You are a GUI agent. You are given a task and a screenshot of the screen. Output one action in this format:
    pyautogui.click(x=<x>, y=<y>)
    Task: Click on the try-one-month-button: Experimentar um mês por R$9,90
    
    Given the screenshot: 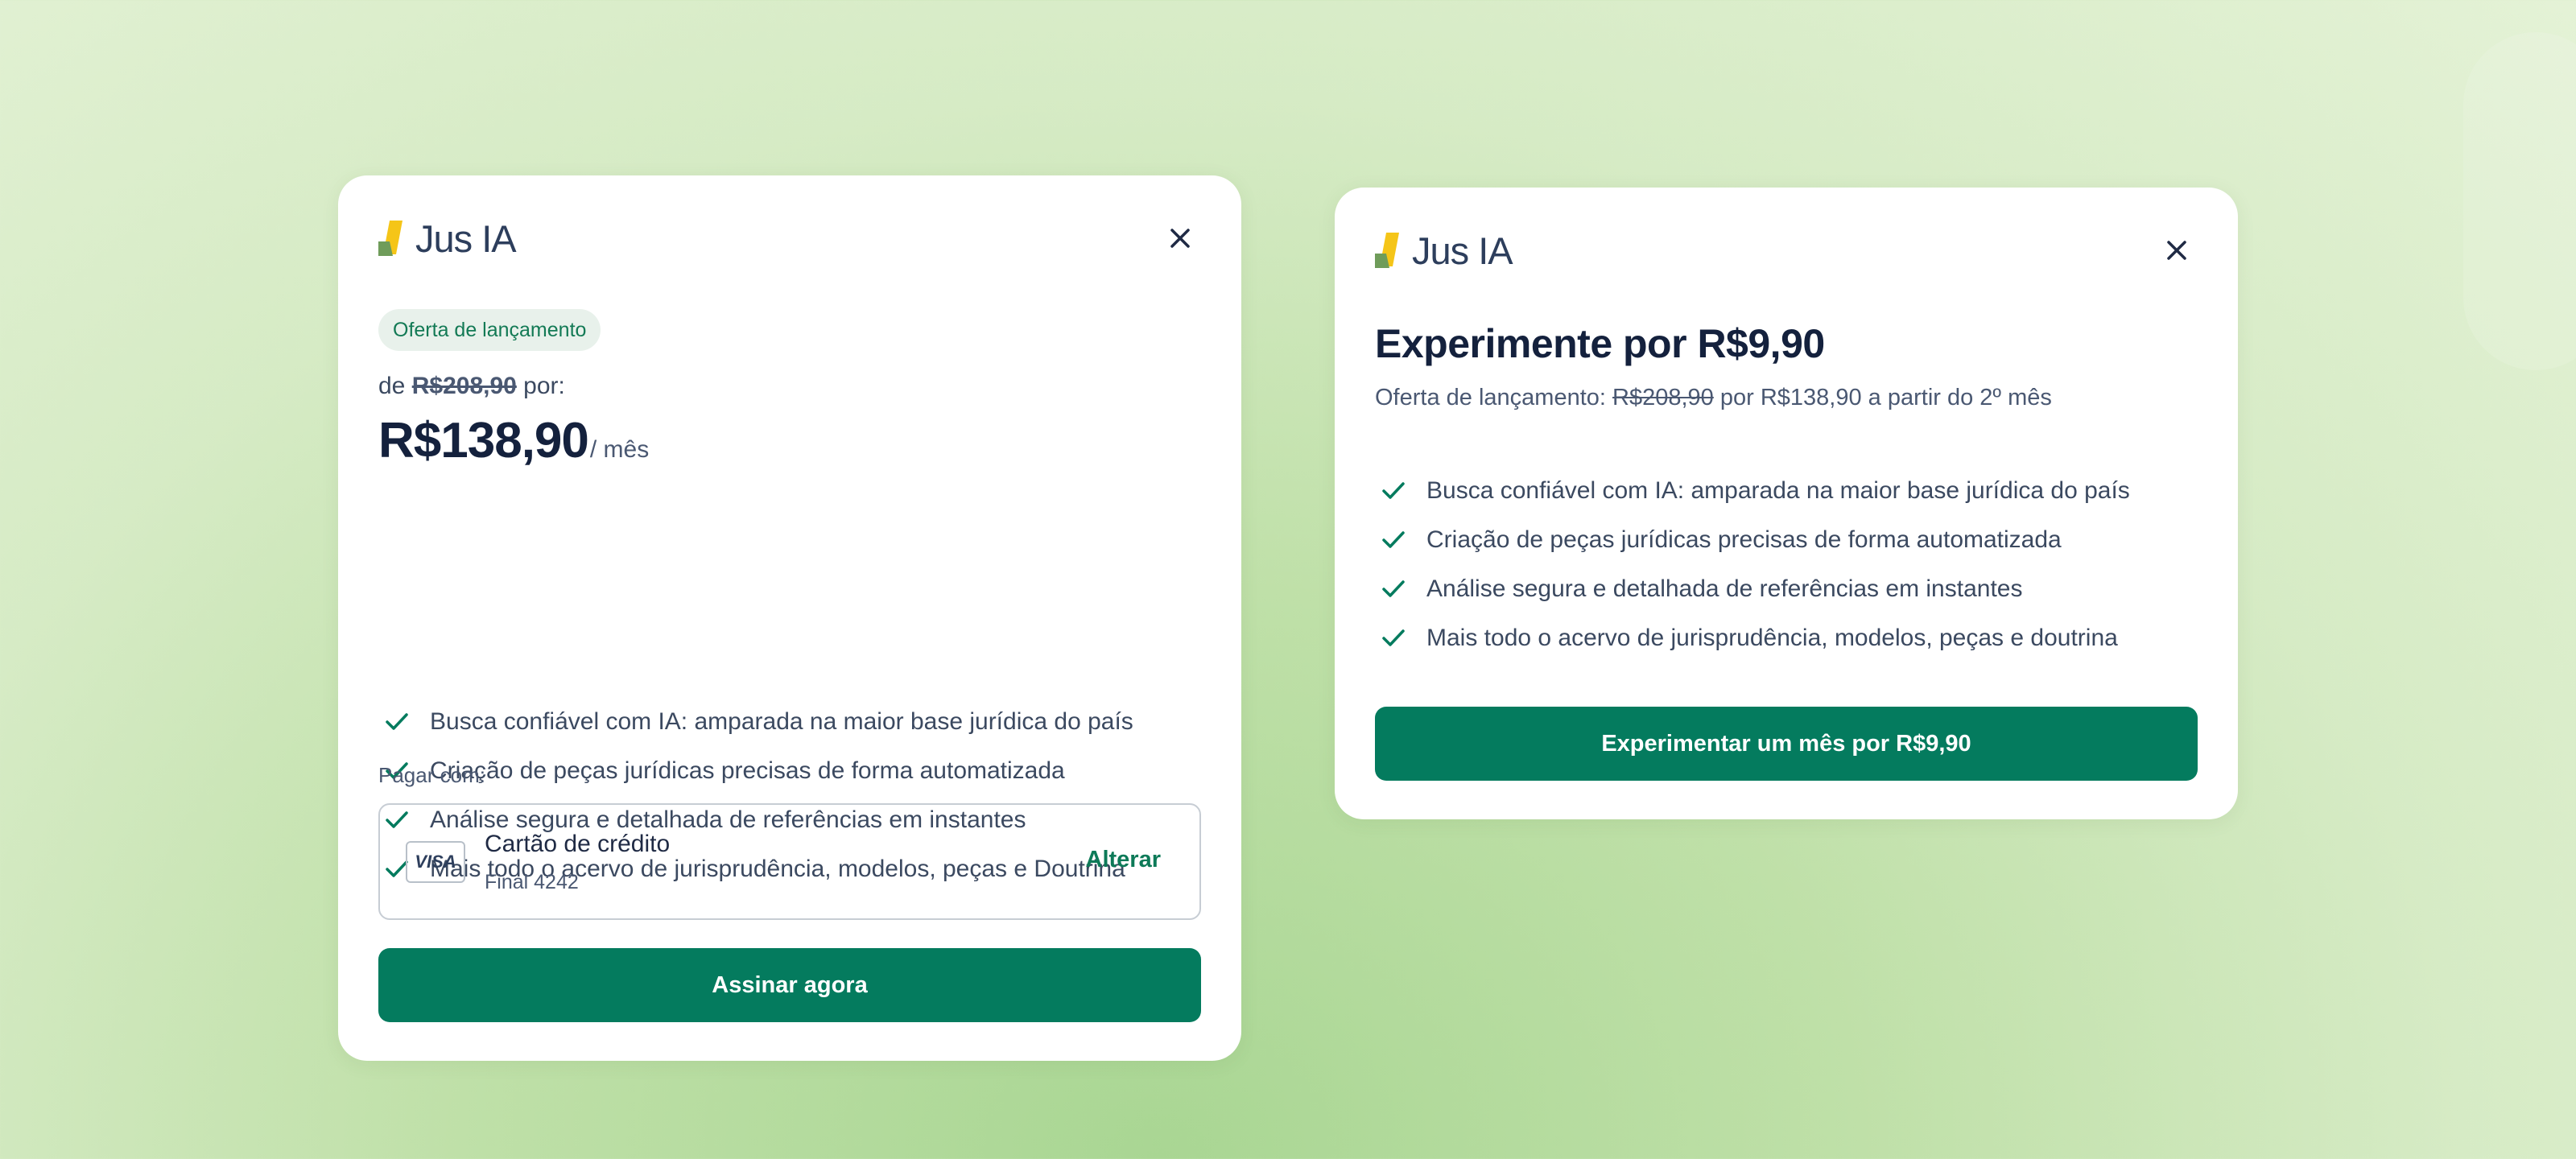 What is the action you would take?
    pyautogui.click(x=1786, y=744)
    